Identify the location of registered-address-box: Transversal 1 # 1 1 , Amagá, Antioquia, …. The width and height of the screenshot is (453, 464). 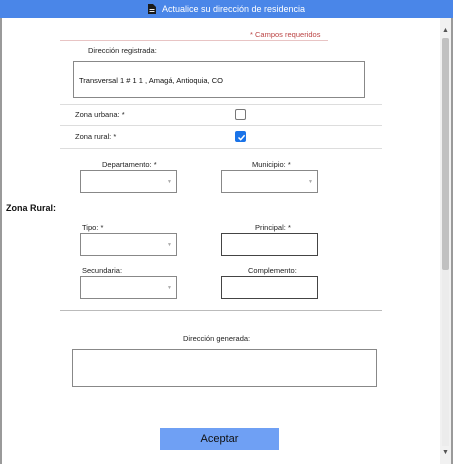
(219, 79).